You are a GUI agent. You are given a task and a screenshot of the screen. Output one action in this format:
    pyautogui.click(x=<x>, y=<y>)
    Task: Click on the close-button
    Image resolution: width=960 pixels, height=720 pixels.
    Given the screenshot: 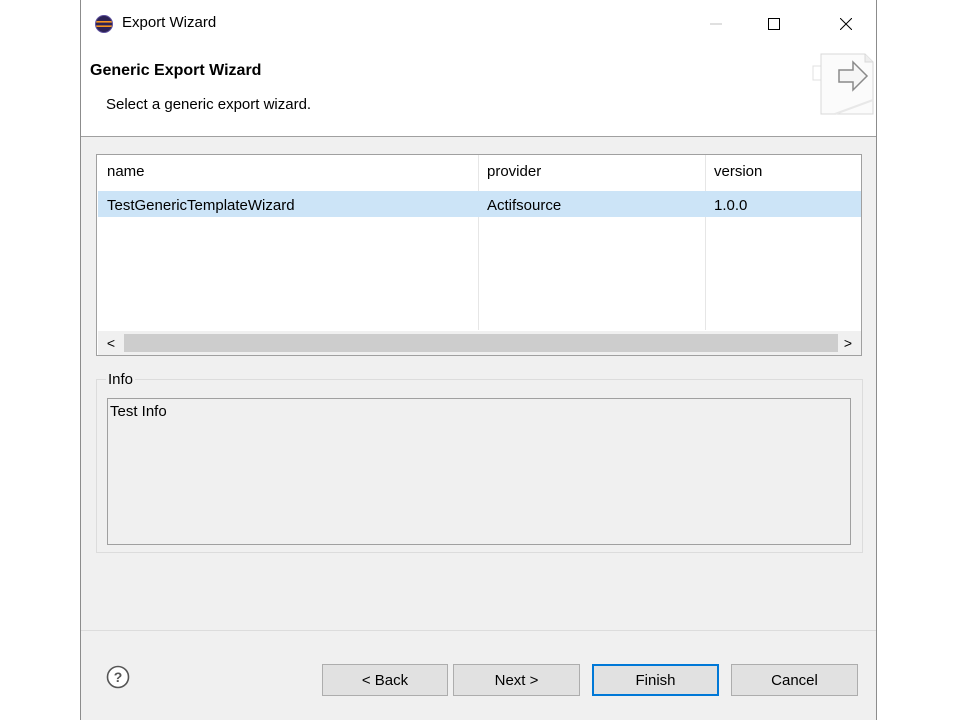 What is the action you would take?
    pyautogui.click(x=846, y=24)
    